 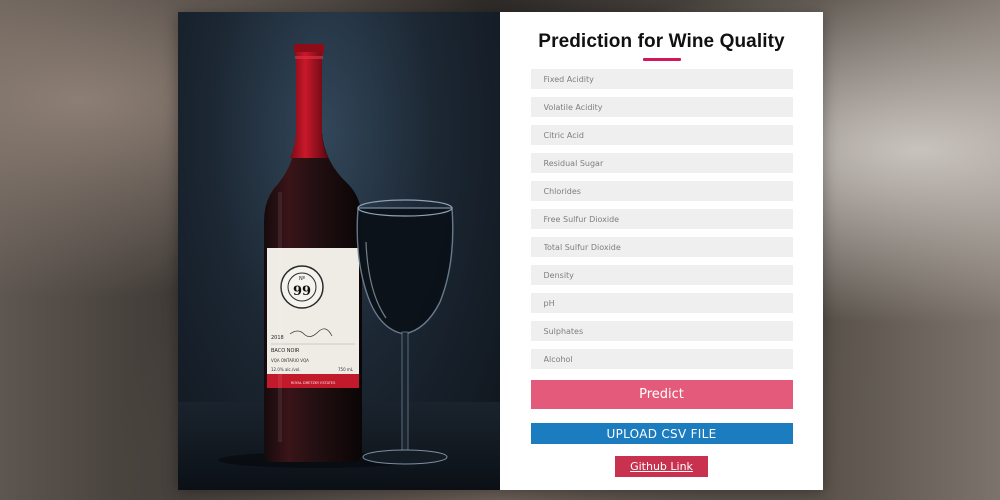 I want to click on total-sulfur-dioxide-input, so click(x=661, y=247).